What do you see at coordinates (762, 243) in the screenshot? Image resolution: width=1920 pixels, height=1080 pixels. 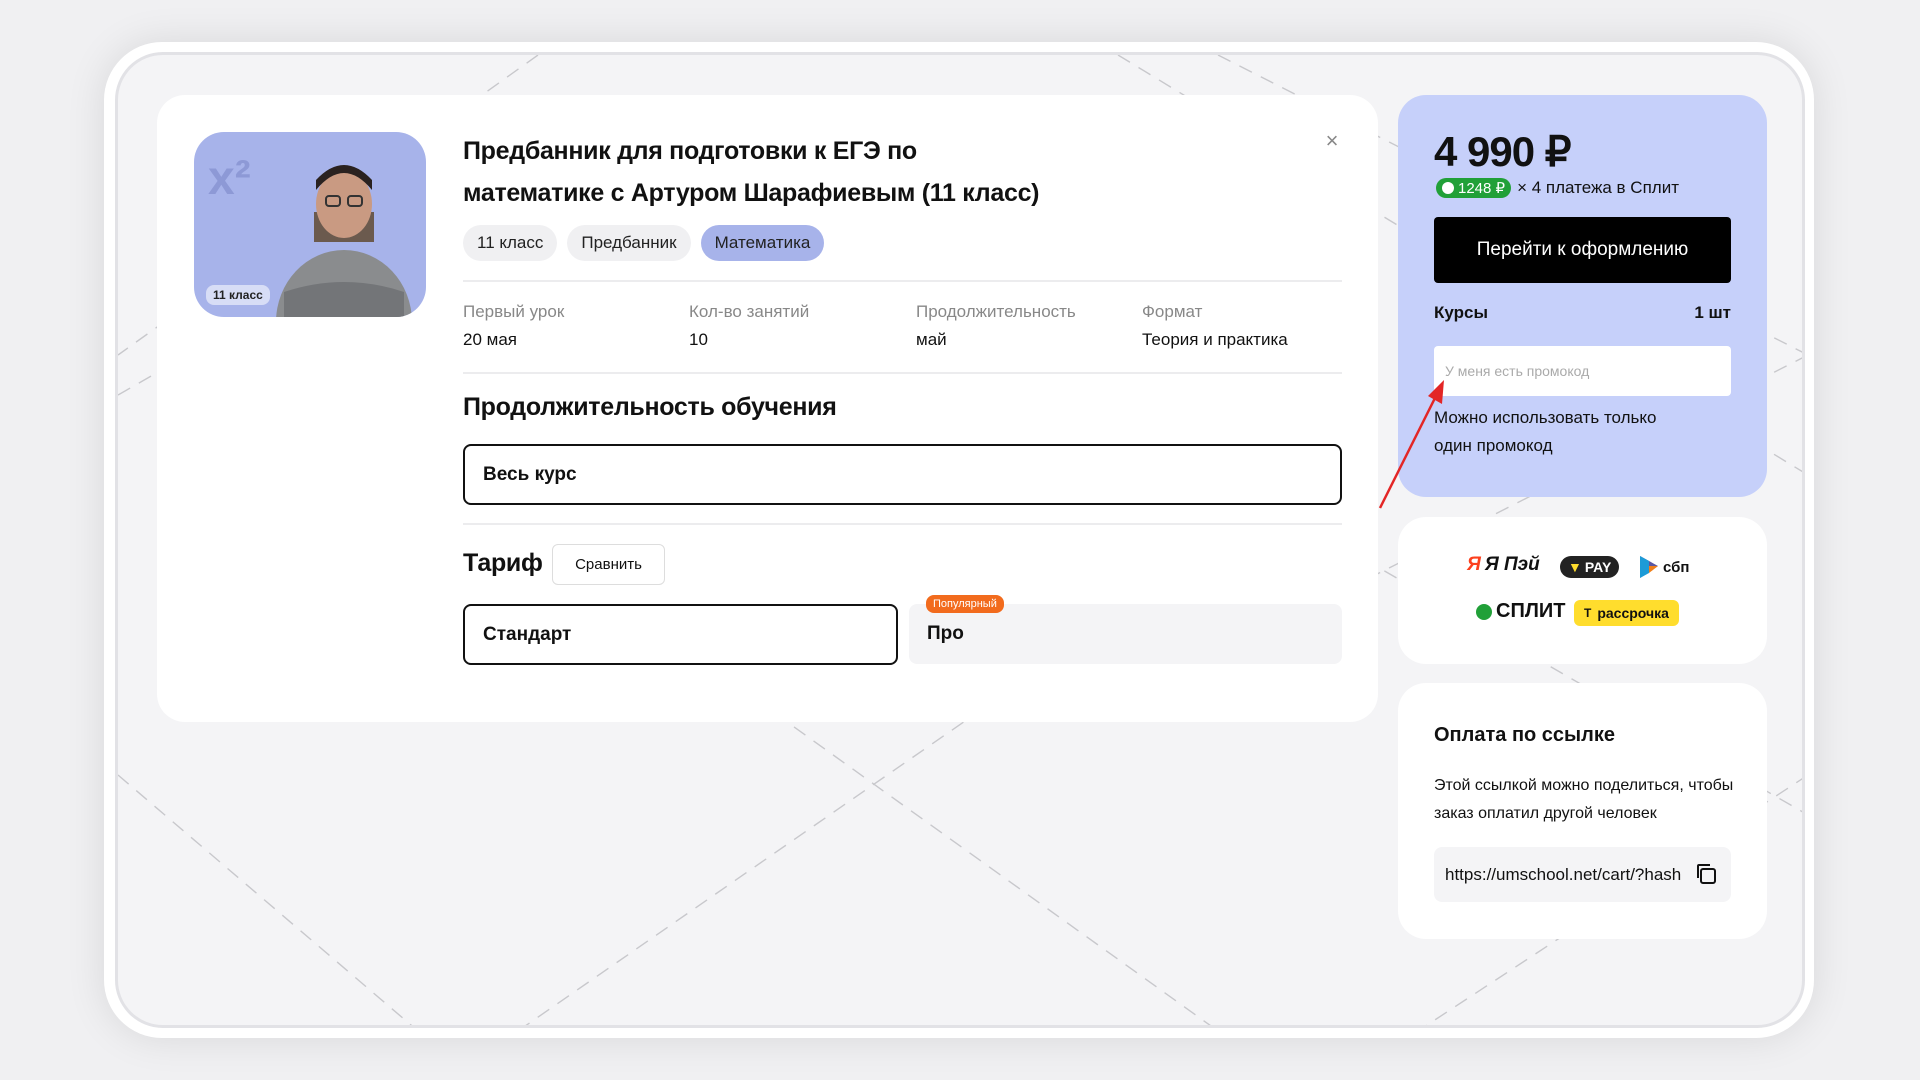 I see `tag-subject: Математика` at bounding box center [762, 243].